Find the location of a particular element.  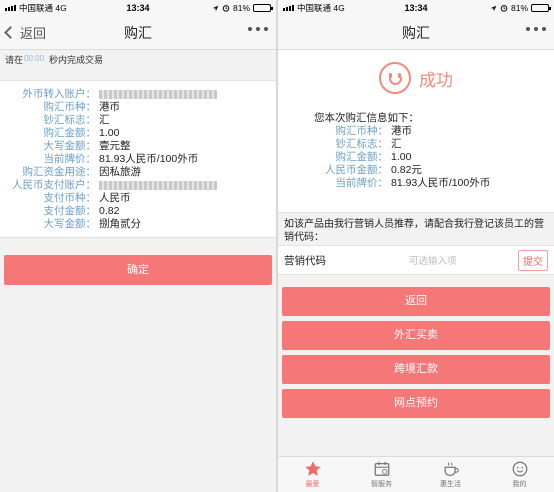

cross-border-remittance-button: 跨境汇款 is located at coordinates (416, 369).